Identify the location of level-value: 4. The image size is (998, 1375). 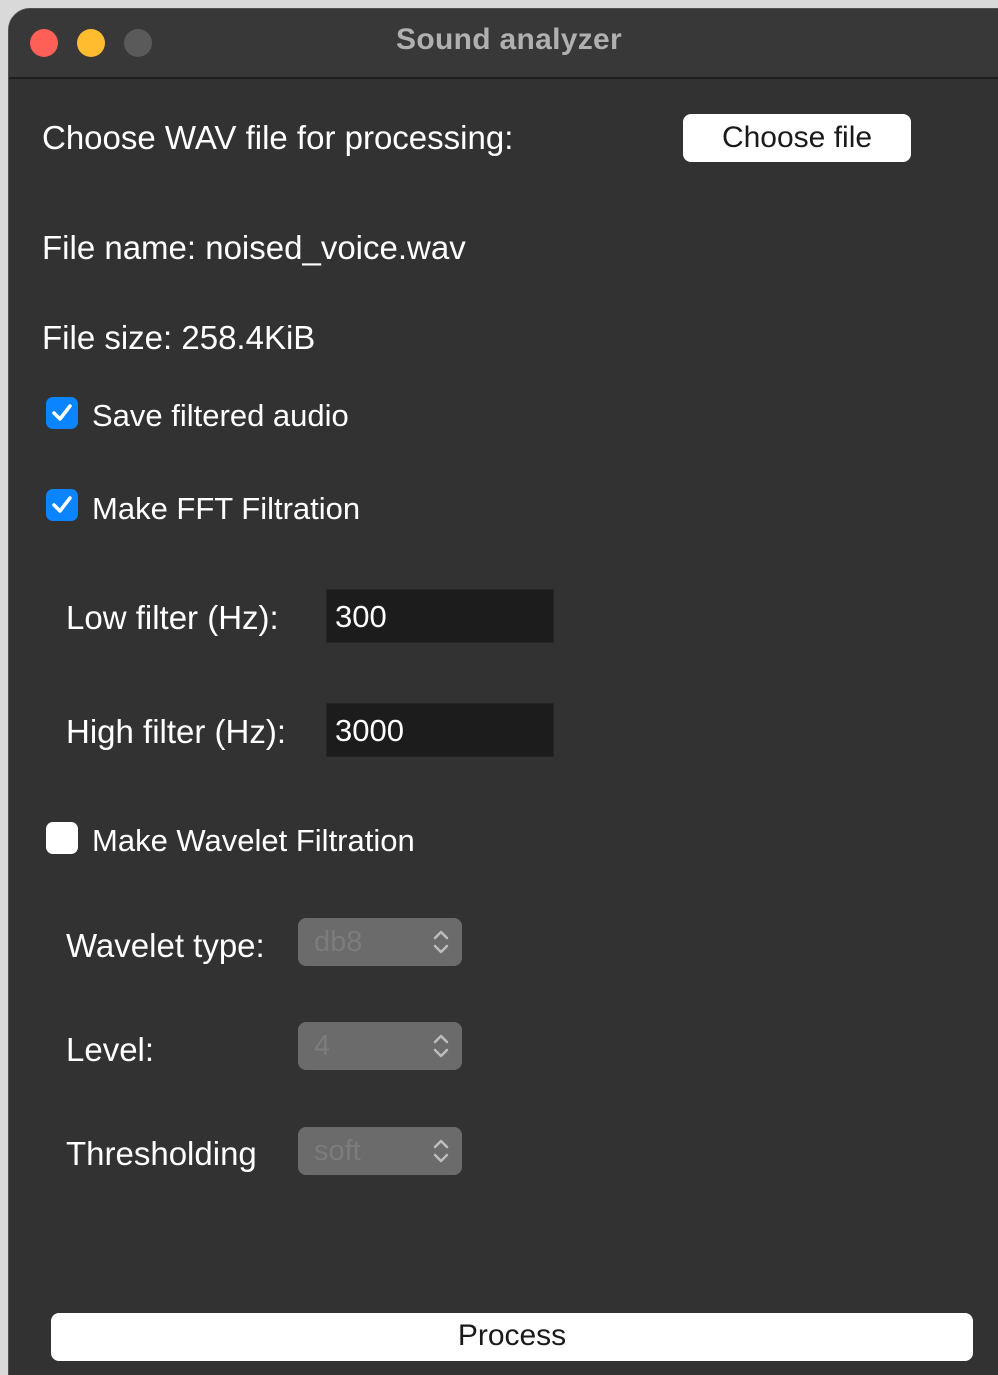
(322, 1046).